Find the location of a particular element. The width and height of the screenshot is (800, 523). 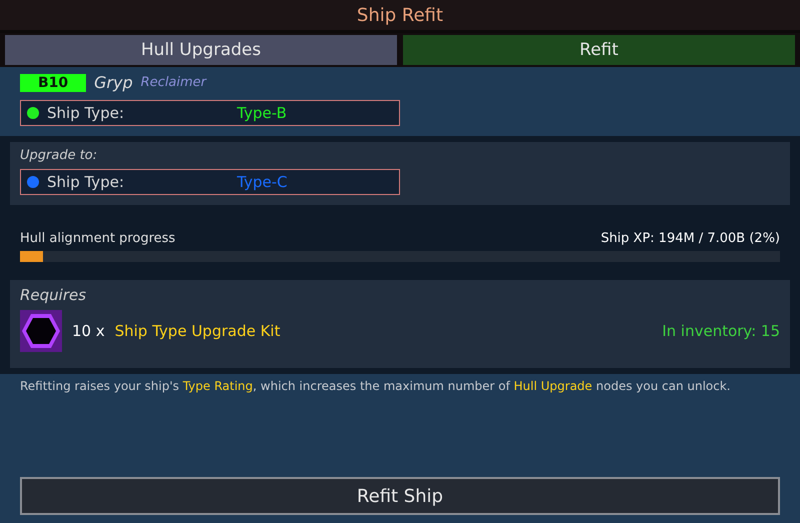

ship-class: Reclaimer is located at coordinates (173, 82).